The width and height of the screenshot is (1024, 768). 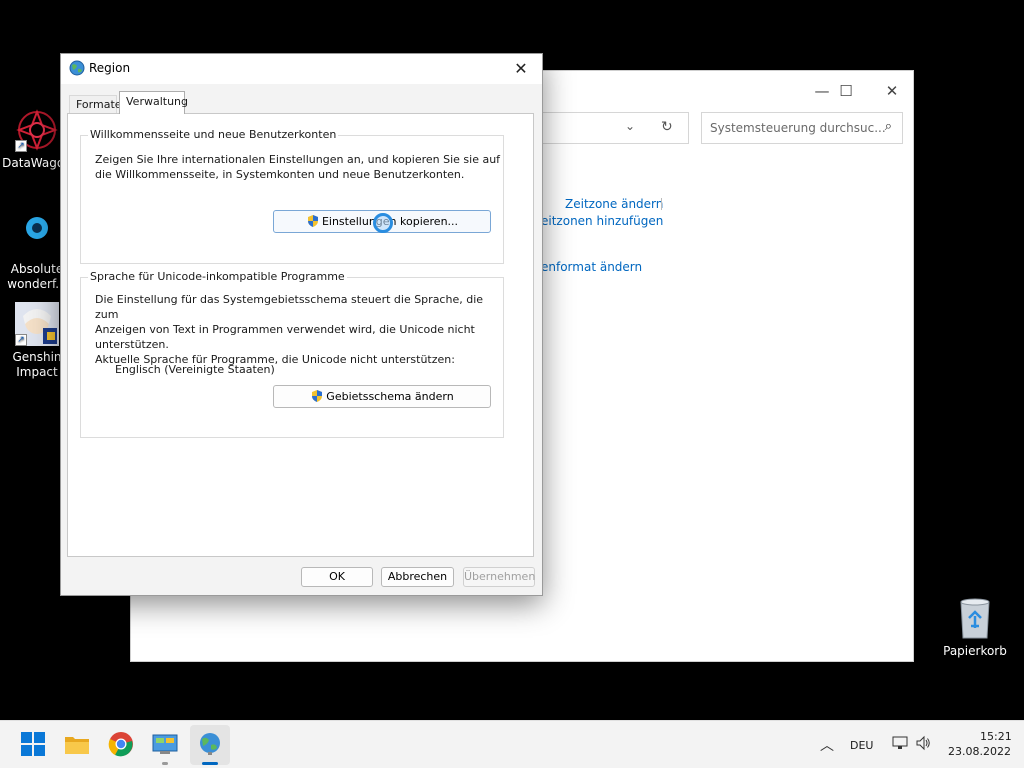 I want to click on change-locale-label: Gebietsschema ändern, so click(x=390, y=396).